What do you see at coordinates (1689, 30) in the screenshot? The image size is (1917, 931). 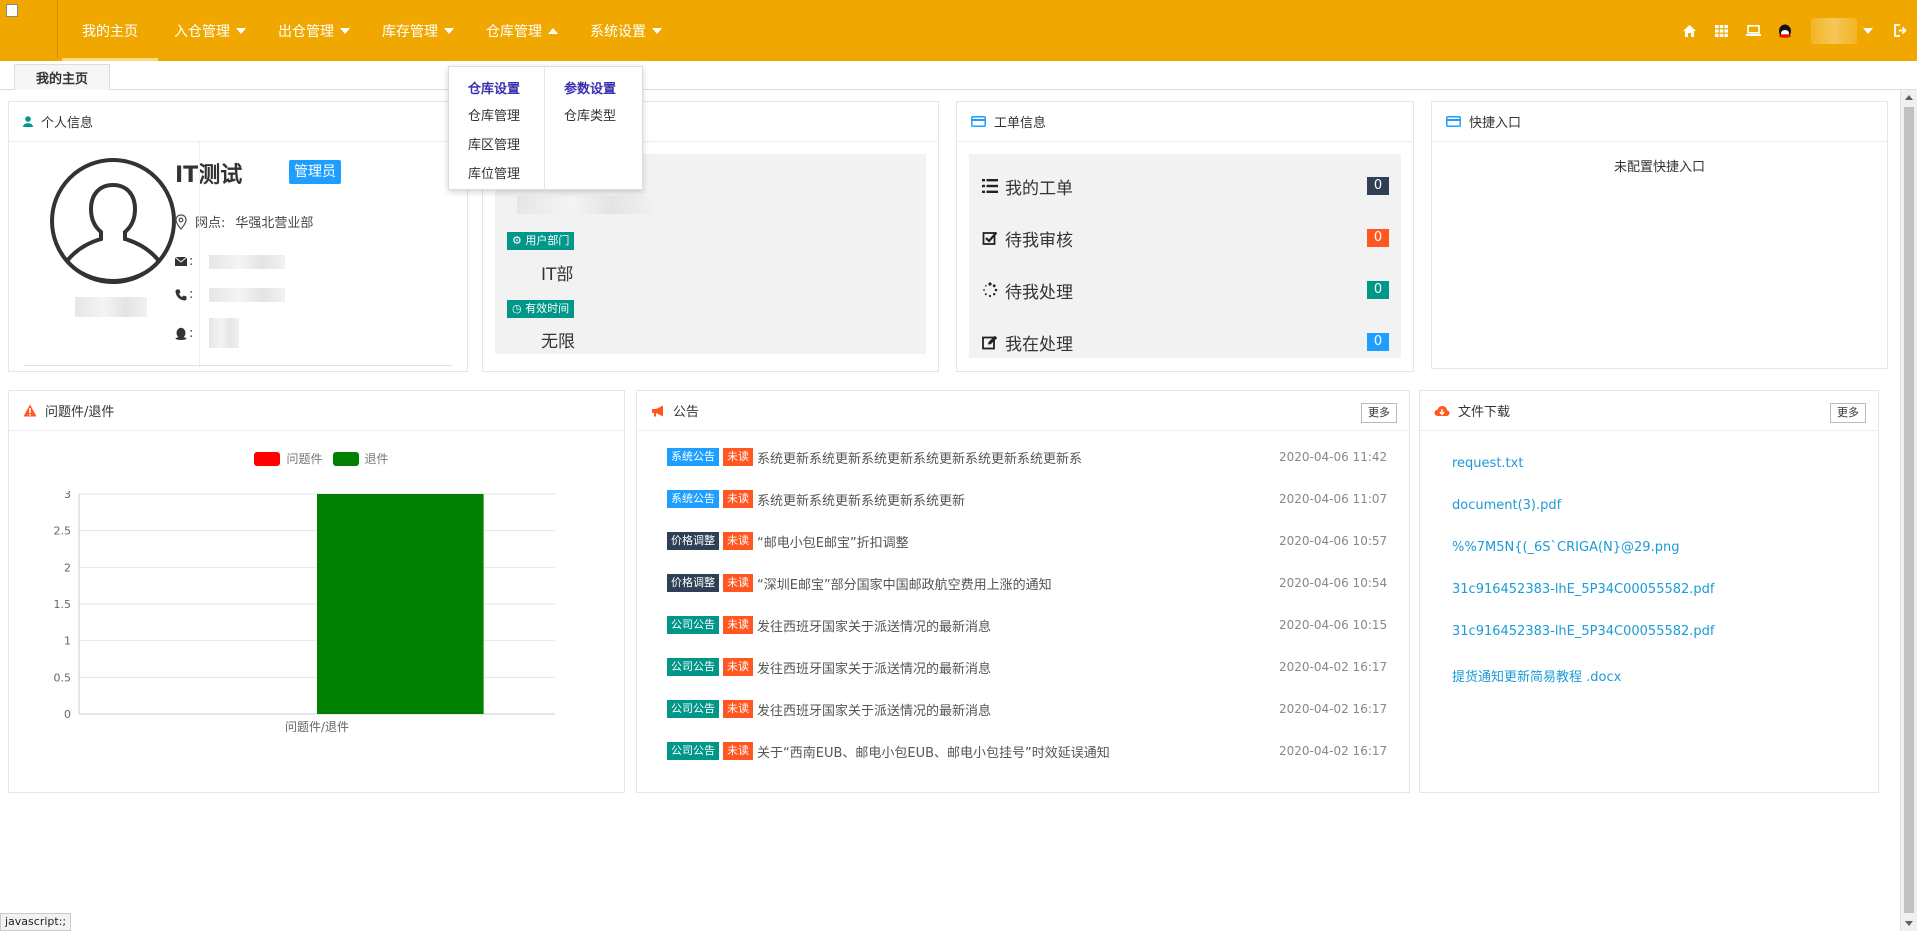 I see `home-icon` at bounding box center [1689, 30].